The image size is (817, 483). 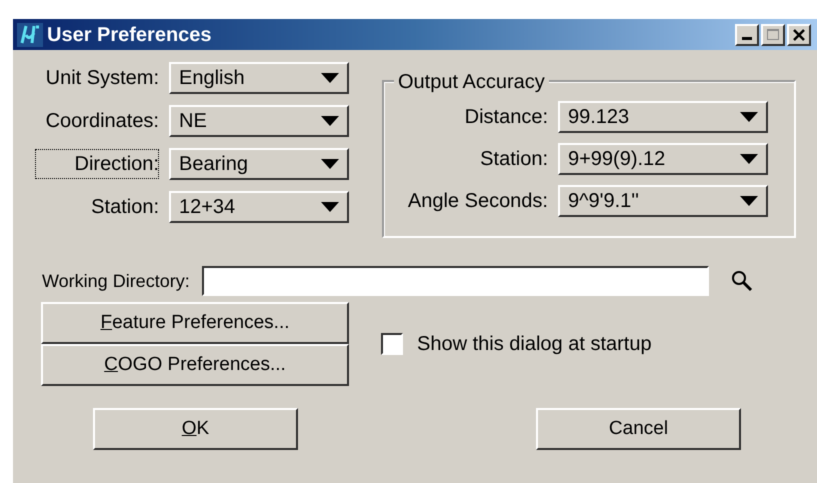 I want to click on dropdown: 9+99(9).12, so click(x=663, y=159).